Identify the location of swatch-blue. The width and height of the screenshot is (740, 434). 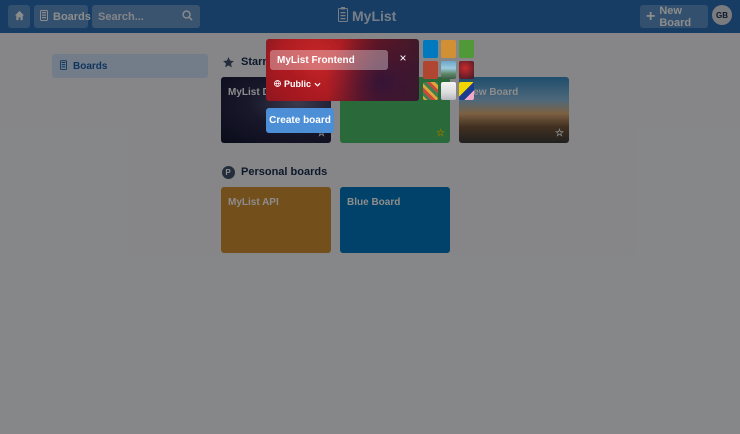
(430, 49).